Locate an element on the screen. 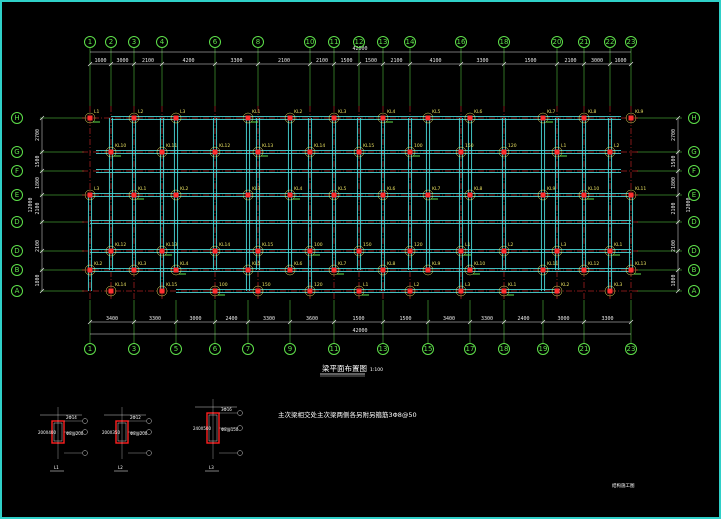  axis-bubble-bottom: 23 is located at coordinates (631, 349).